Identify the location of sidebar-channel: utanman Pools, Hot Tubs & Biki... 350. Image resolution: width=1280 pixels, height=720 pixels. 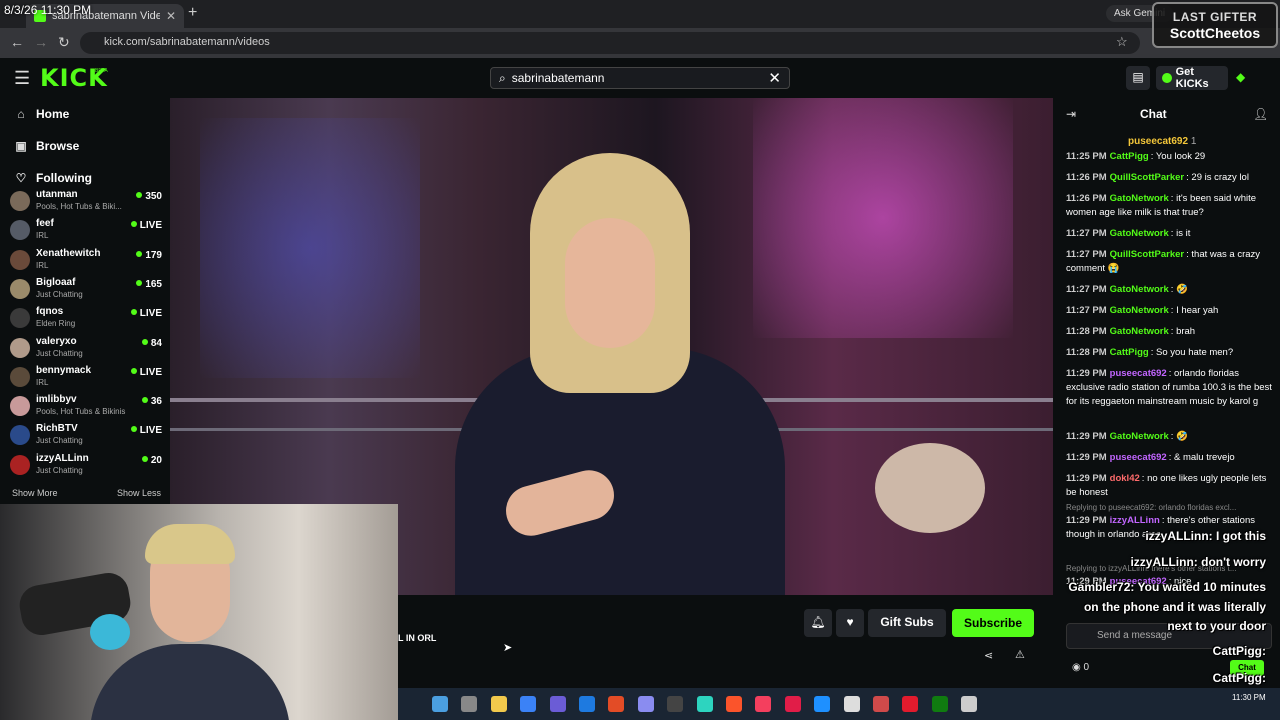
(86, 202).